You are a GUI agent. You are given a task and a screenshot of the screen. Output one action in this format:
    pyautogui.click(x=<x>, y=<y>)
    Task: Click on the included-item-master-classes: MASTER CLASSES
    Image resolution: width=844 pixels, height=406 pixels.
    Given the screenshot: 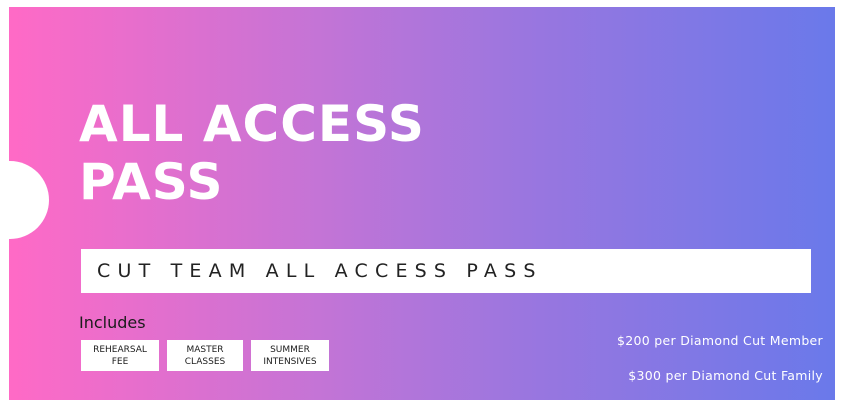 What is the action you would take?
    pyautogui.click(x=205, y=355)
    